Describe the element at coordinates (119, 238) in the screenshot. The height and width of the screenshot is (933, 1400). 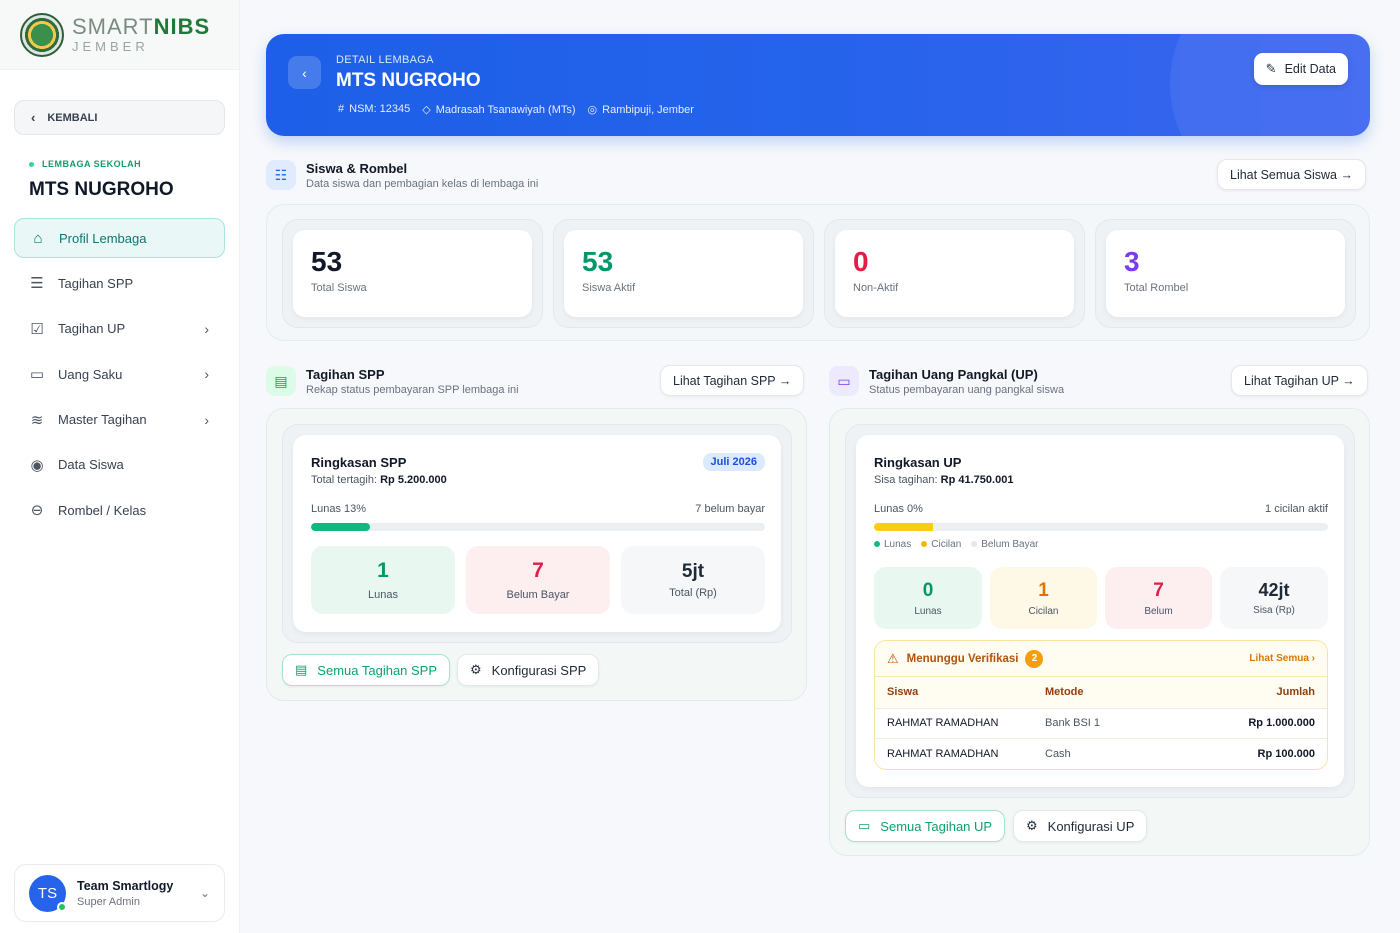
I see `sidebar-item-profil-lembaga: ⌂ Profil Lembaga` at that location.